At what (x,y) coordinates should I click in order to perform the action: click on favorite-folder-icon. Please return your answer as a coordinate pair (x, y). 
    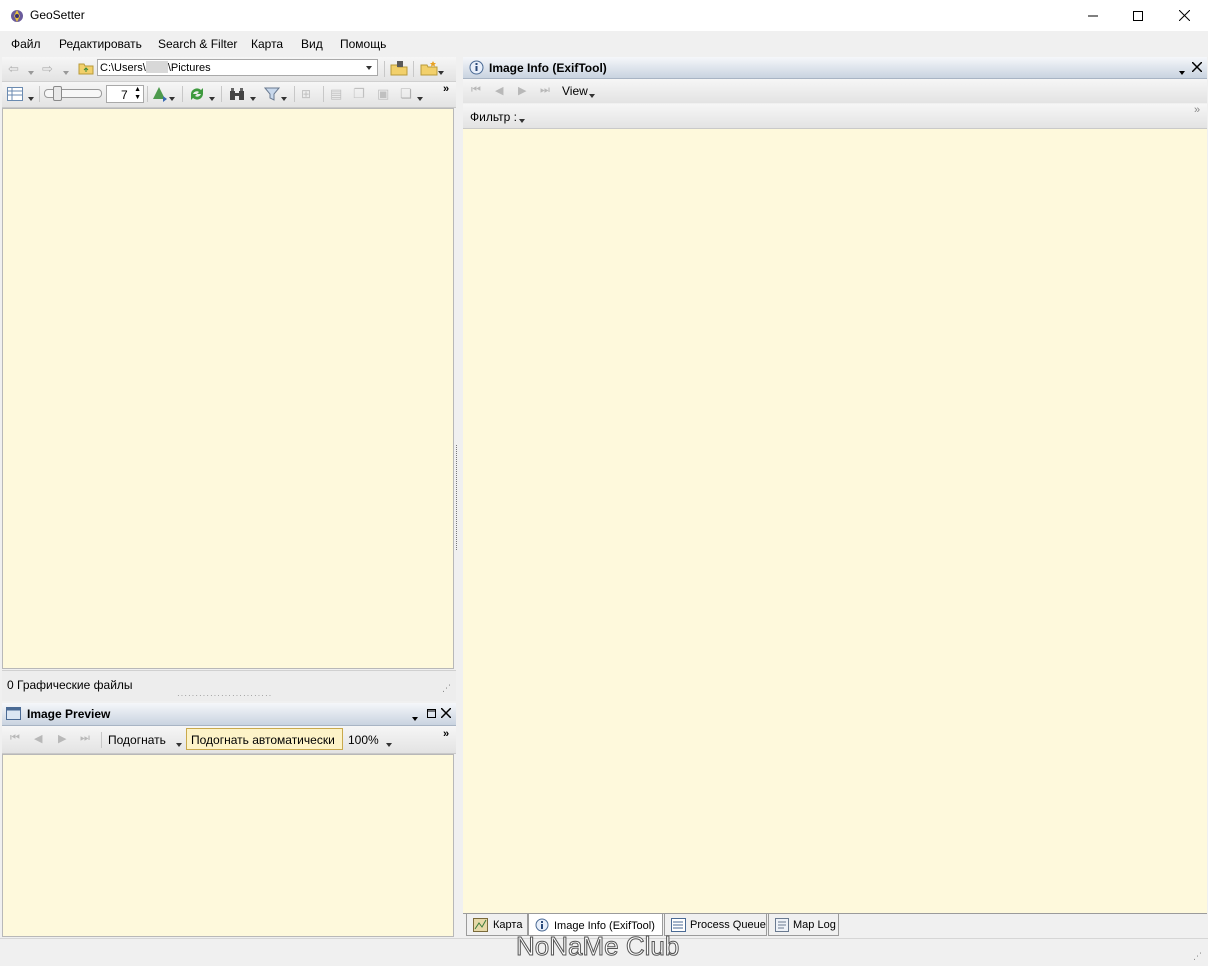
    Looking at the image, I should click on (429, 68).